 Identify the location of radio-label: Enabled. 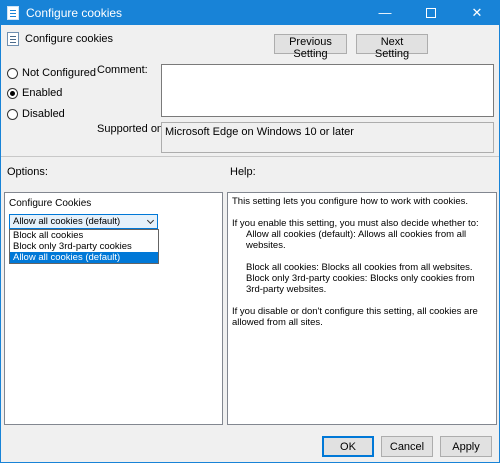
(42, 93).